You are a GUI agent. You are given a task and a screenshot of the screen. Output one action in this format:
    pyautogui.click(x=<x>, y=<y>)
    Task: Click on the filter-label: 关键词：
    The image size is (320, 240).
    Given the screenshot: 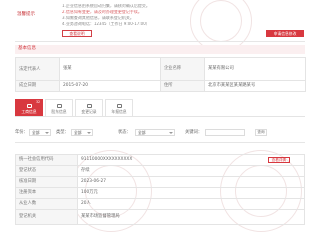 What is the action you would take?
    pyautogui.click(x=194, y=132)
    